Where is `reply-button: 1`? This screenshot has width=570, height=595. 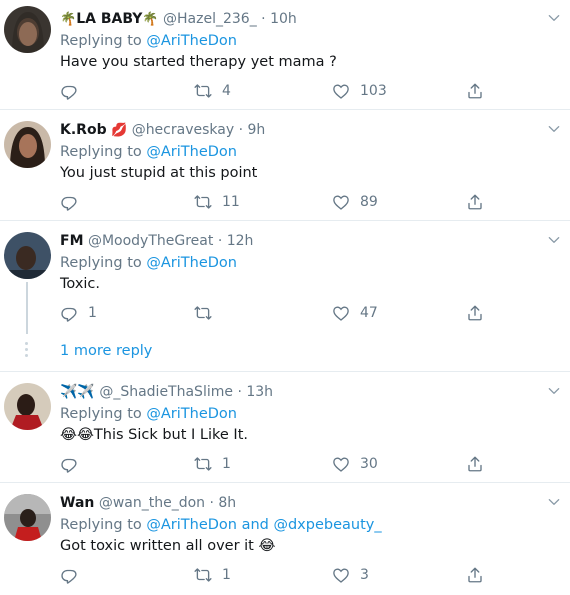
reply-button: 1 is located at coordinates (78, 313).